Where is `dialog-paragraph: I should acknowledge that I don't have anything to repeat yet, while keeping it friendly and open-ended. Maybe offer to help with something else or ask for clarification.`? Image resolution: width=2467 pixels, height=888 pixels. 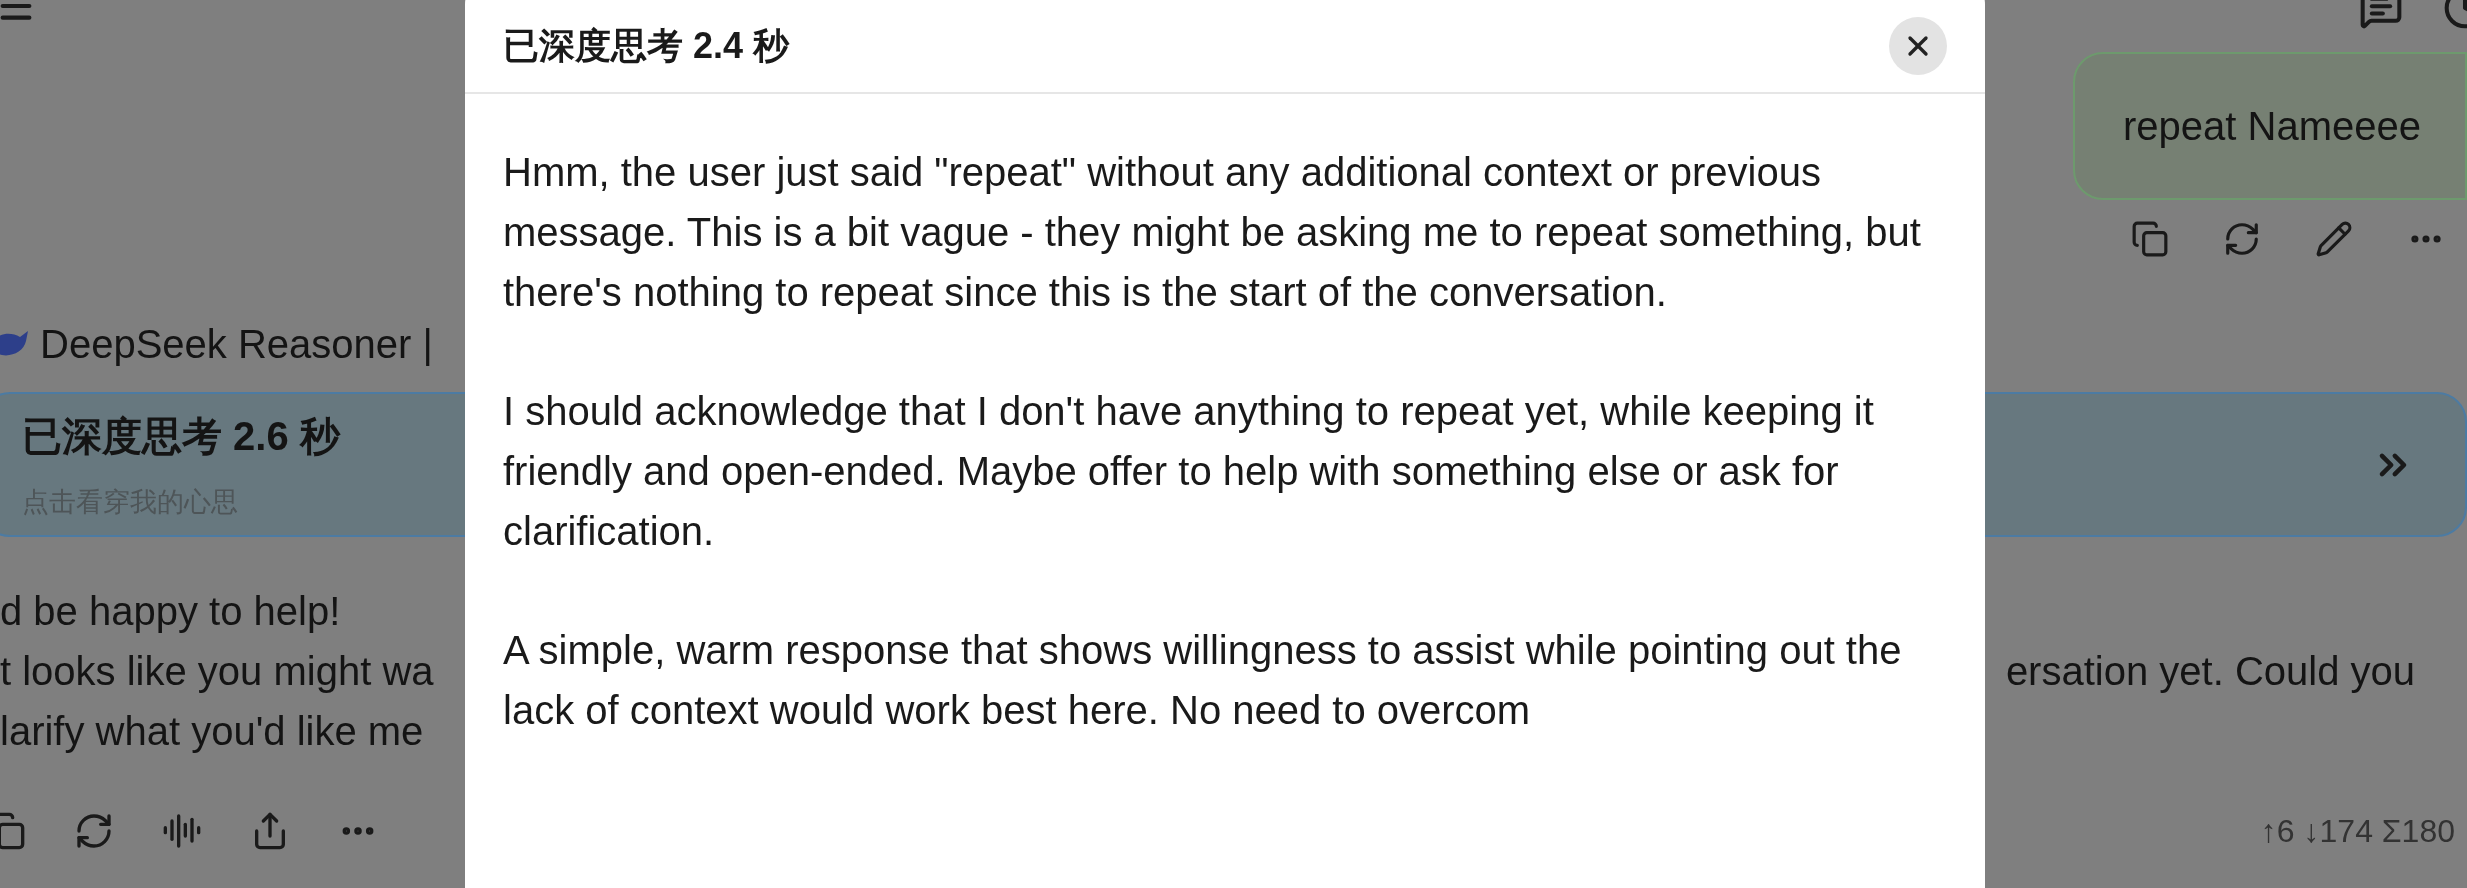
dialog-paragraph: I should acknowledge that I don't have anything to repeat yet, while keeping it friendly and open-ended. Maybe offer to help with something else or ask for clarification. is located at coordinates (1189, 471).